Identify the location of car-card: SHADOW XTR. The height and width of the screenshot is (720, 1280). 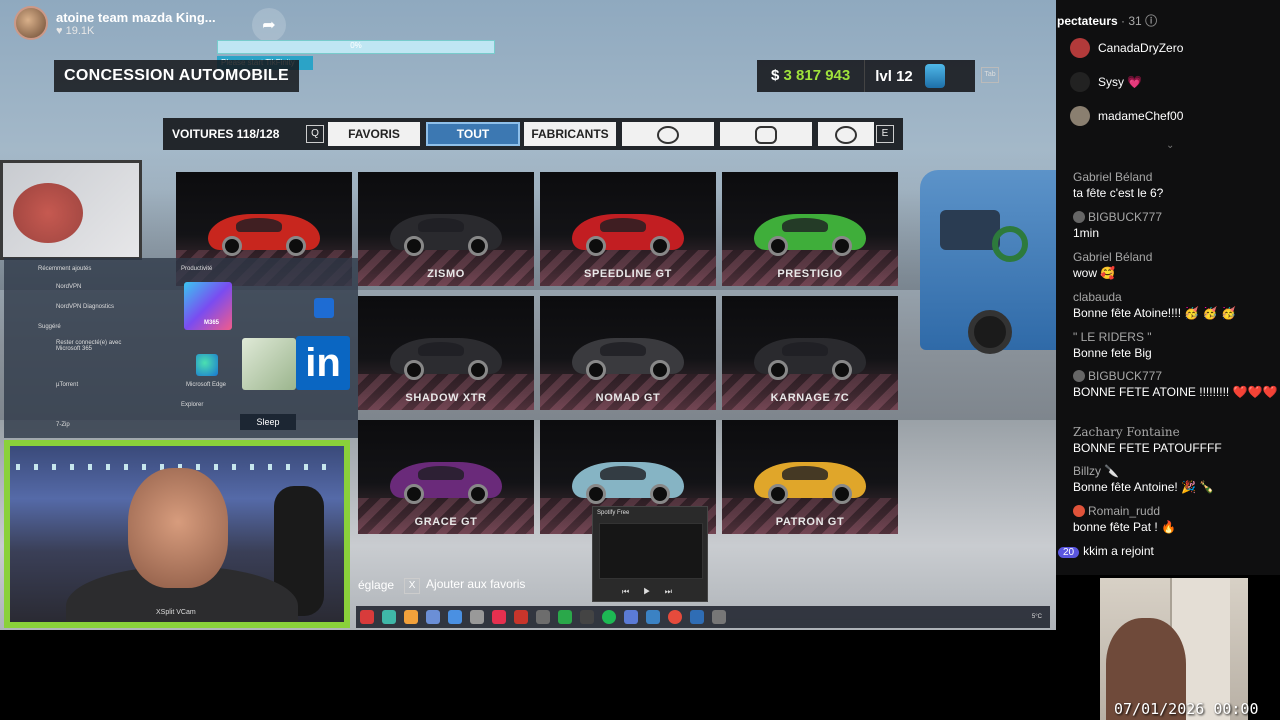
(446, 353).